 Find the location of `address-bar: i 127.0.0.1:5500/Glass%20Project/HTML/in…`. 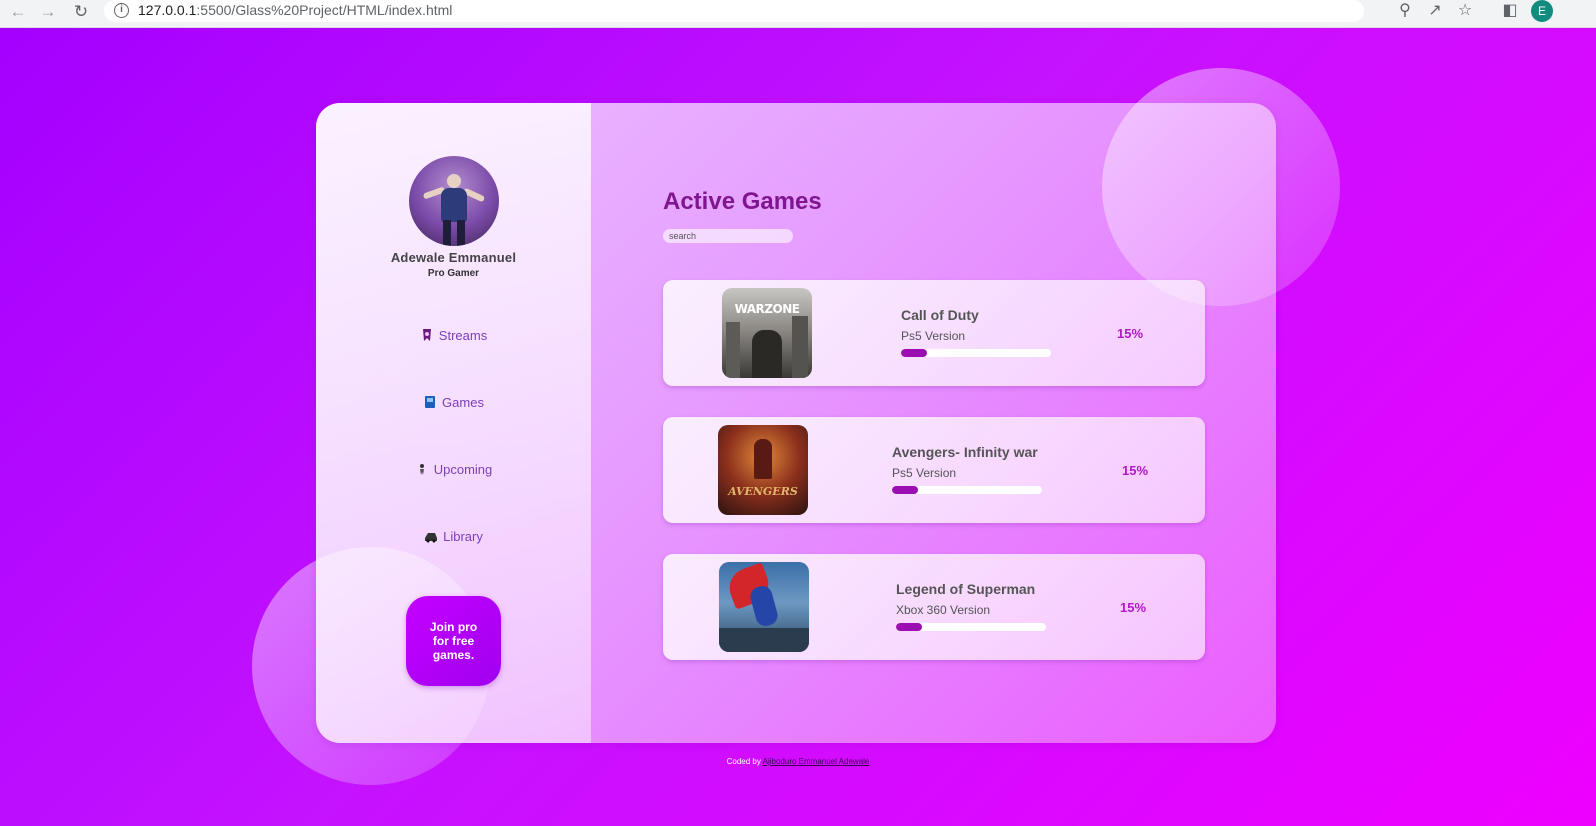

address-bar: i 127.0.0.1:5500/Glass%20Project/HTML/in… is located at coordinates (734, 11).